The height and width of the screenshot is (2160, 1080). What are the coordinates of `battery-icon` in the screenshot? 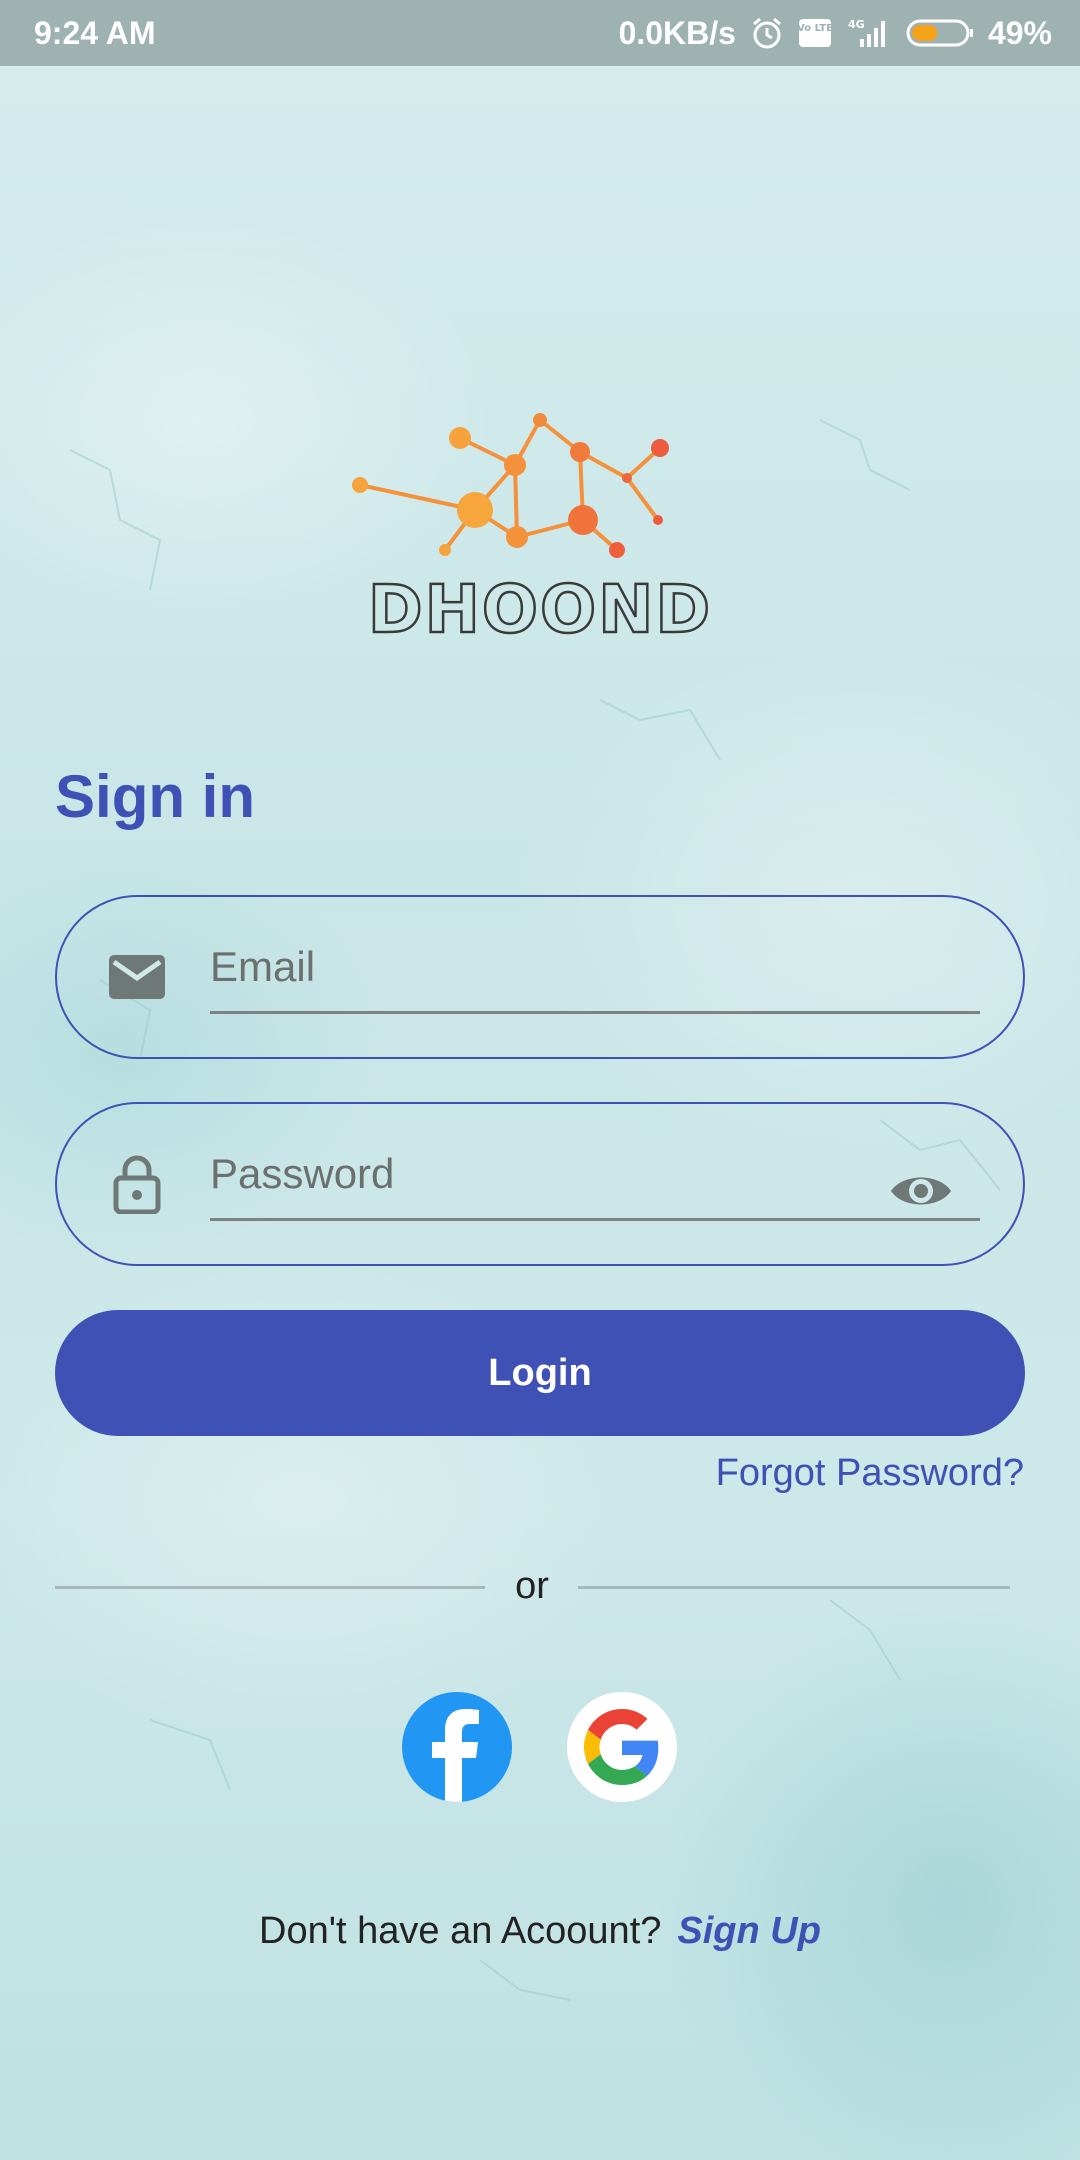 It's located at (940, 33).